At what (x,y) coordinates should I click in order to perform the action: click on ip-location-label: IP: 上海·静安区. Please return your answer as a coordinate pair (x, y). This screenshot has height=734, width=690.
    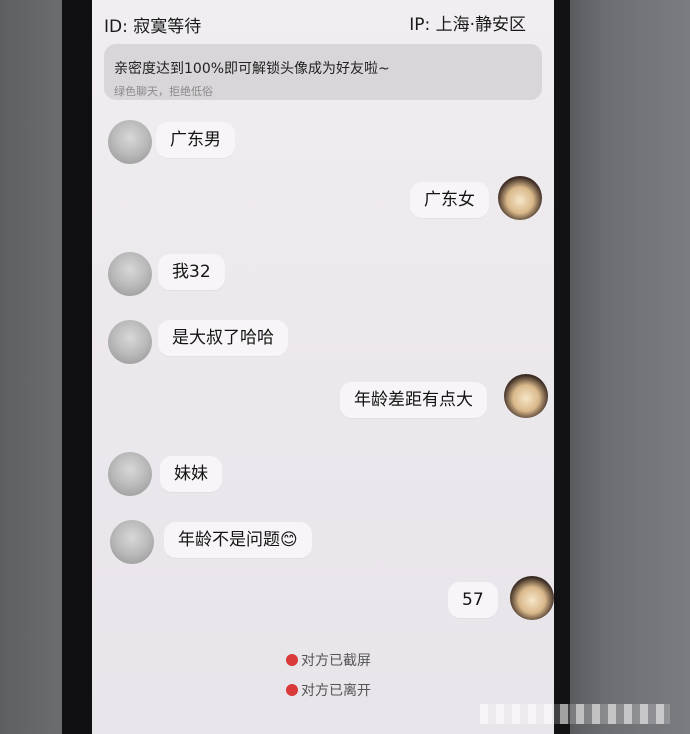
    Looking at the image, I should click on (467, 25).